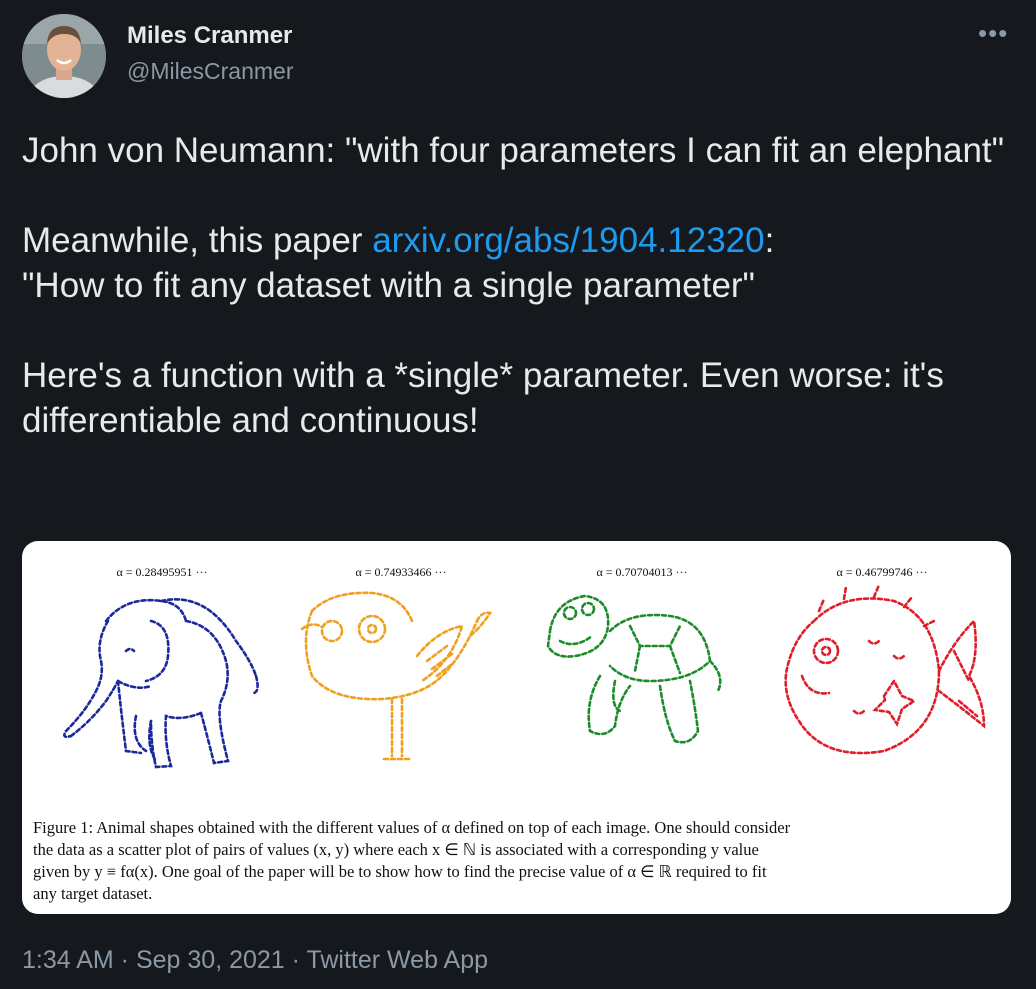  What do you see at coordinates (396, 676) in the screenshot?
I see `bird-drawing` at bounding box center [396, 676].